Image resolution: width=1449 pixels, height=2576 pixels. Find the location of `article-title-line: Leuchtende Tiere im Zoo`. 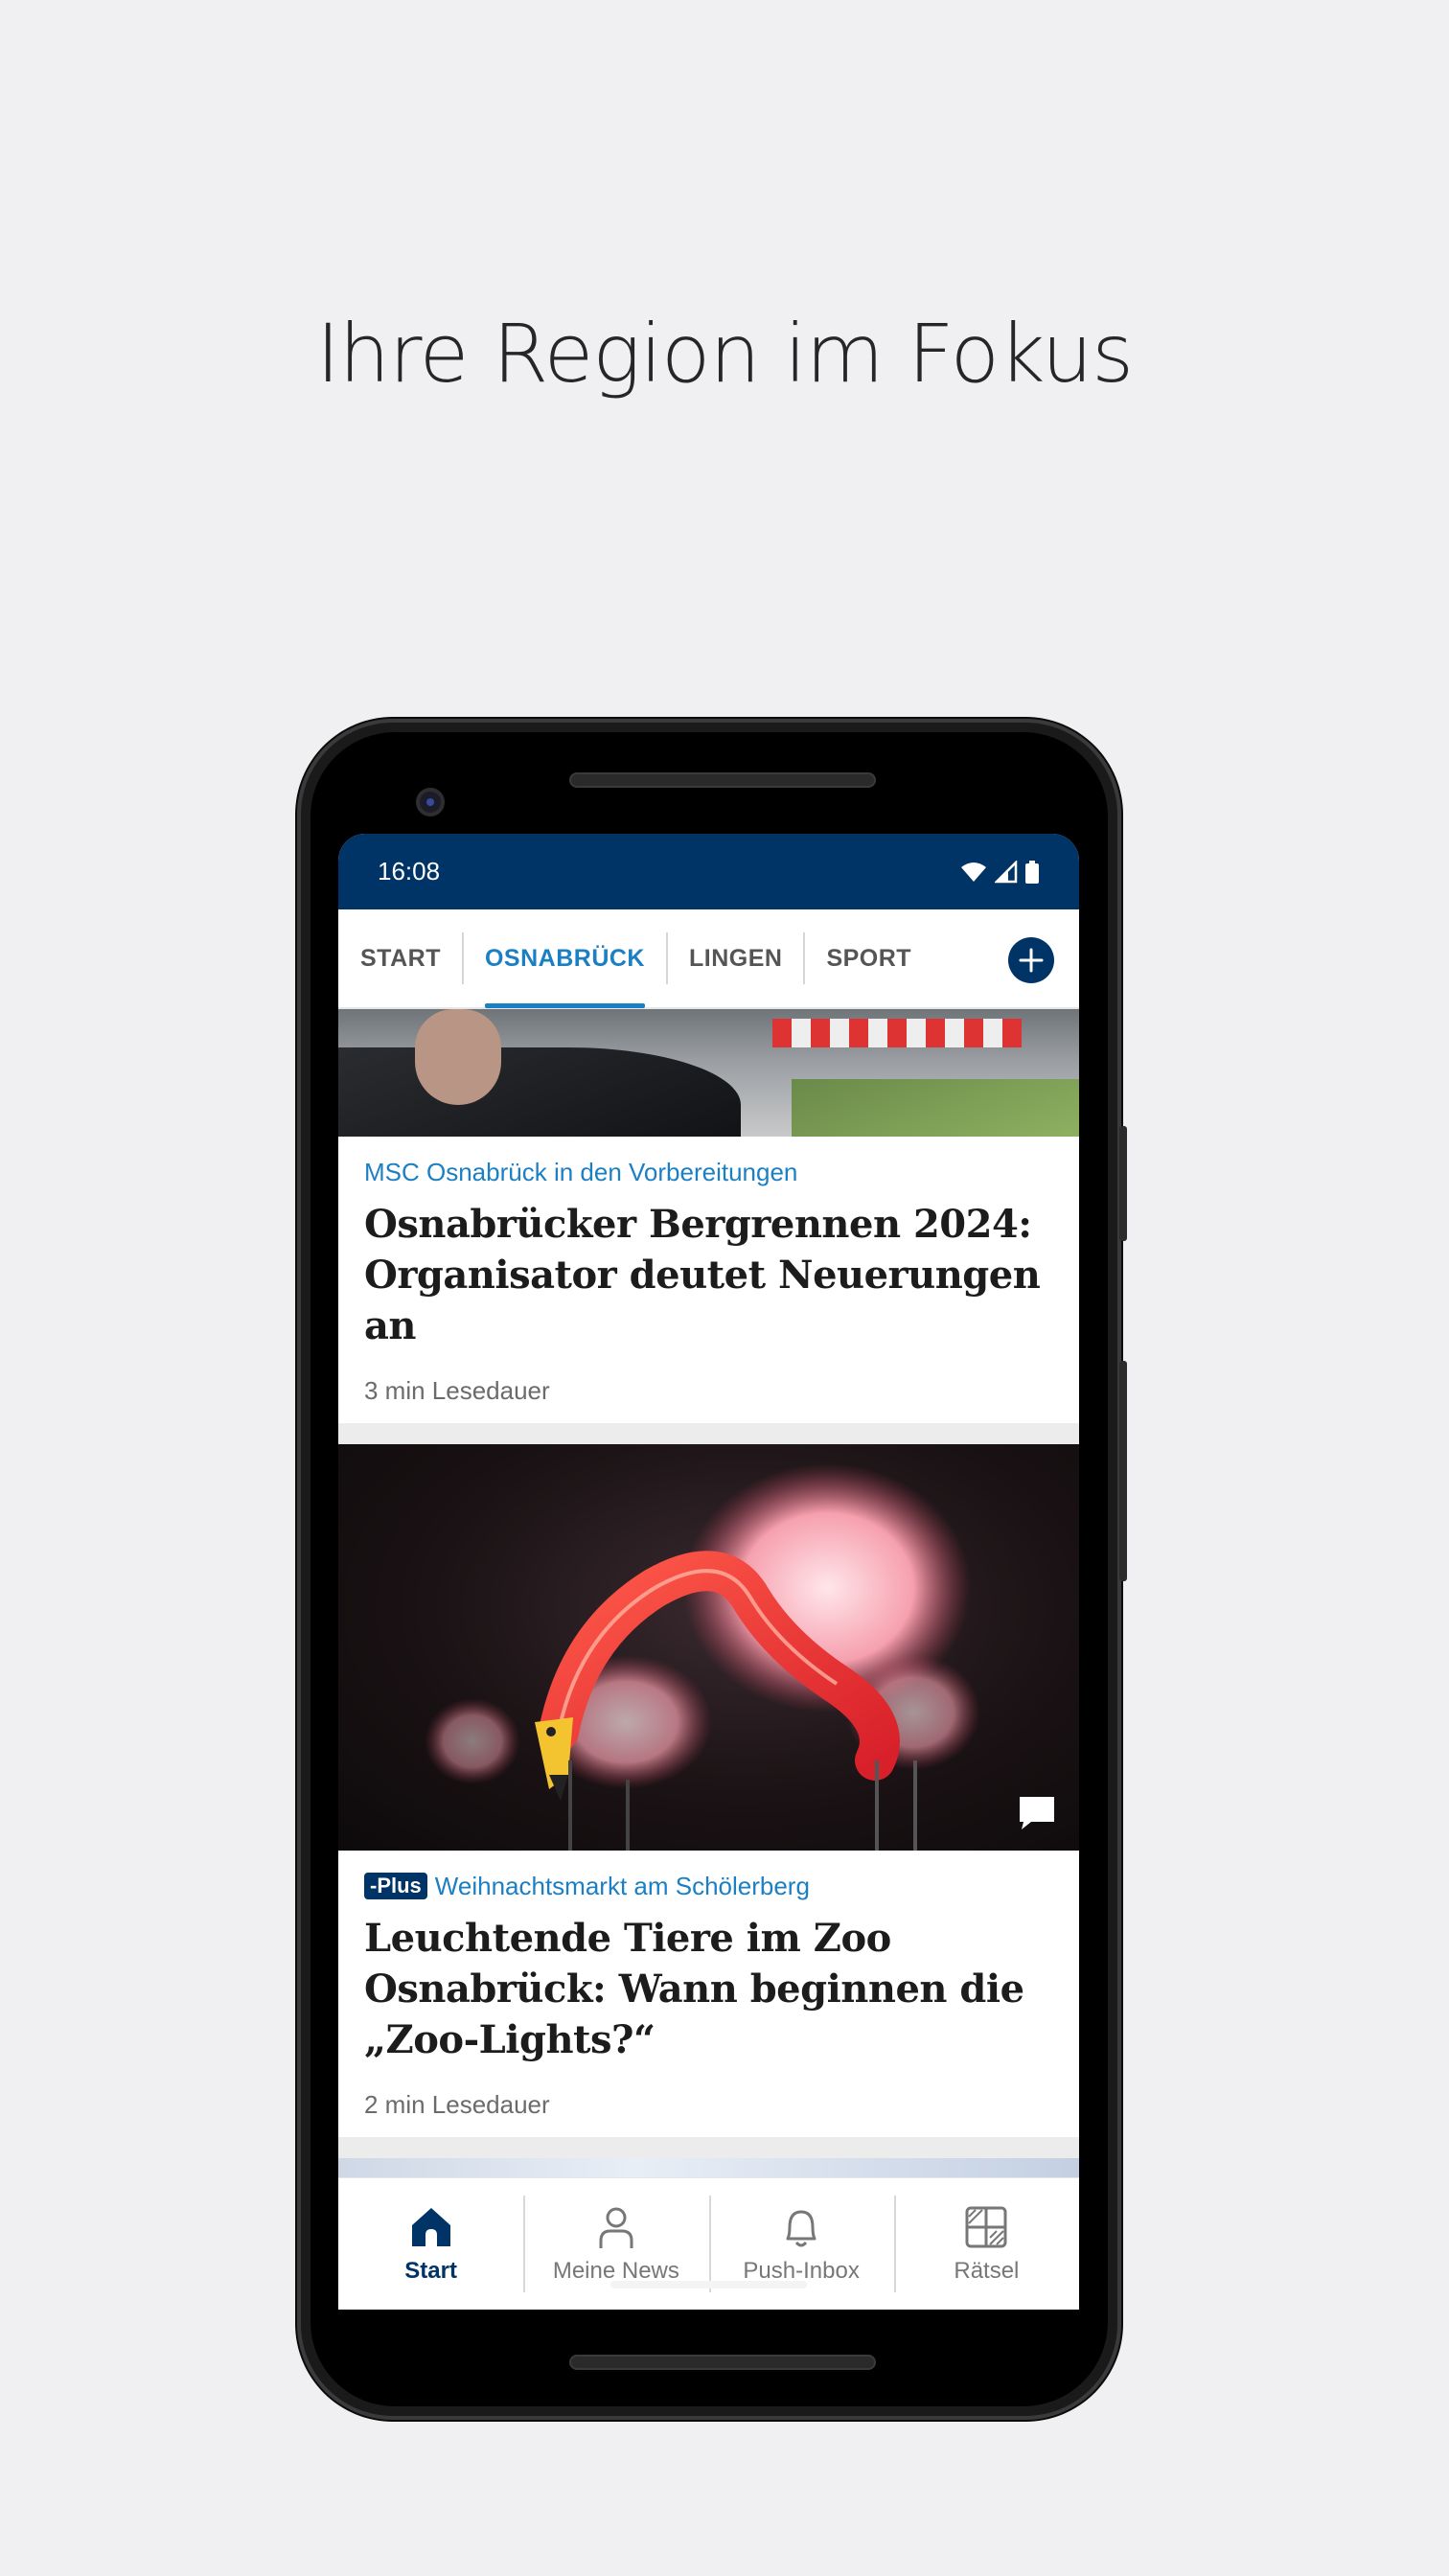

article-title-line: Leuchtende Tiere im Zoo is located at coordinates (627, 1938).